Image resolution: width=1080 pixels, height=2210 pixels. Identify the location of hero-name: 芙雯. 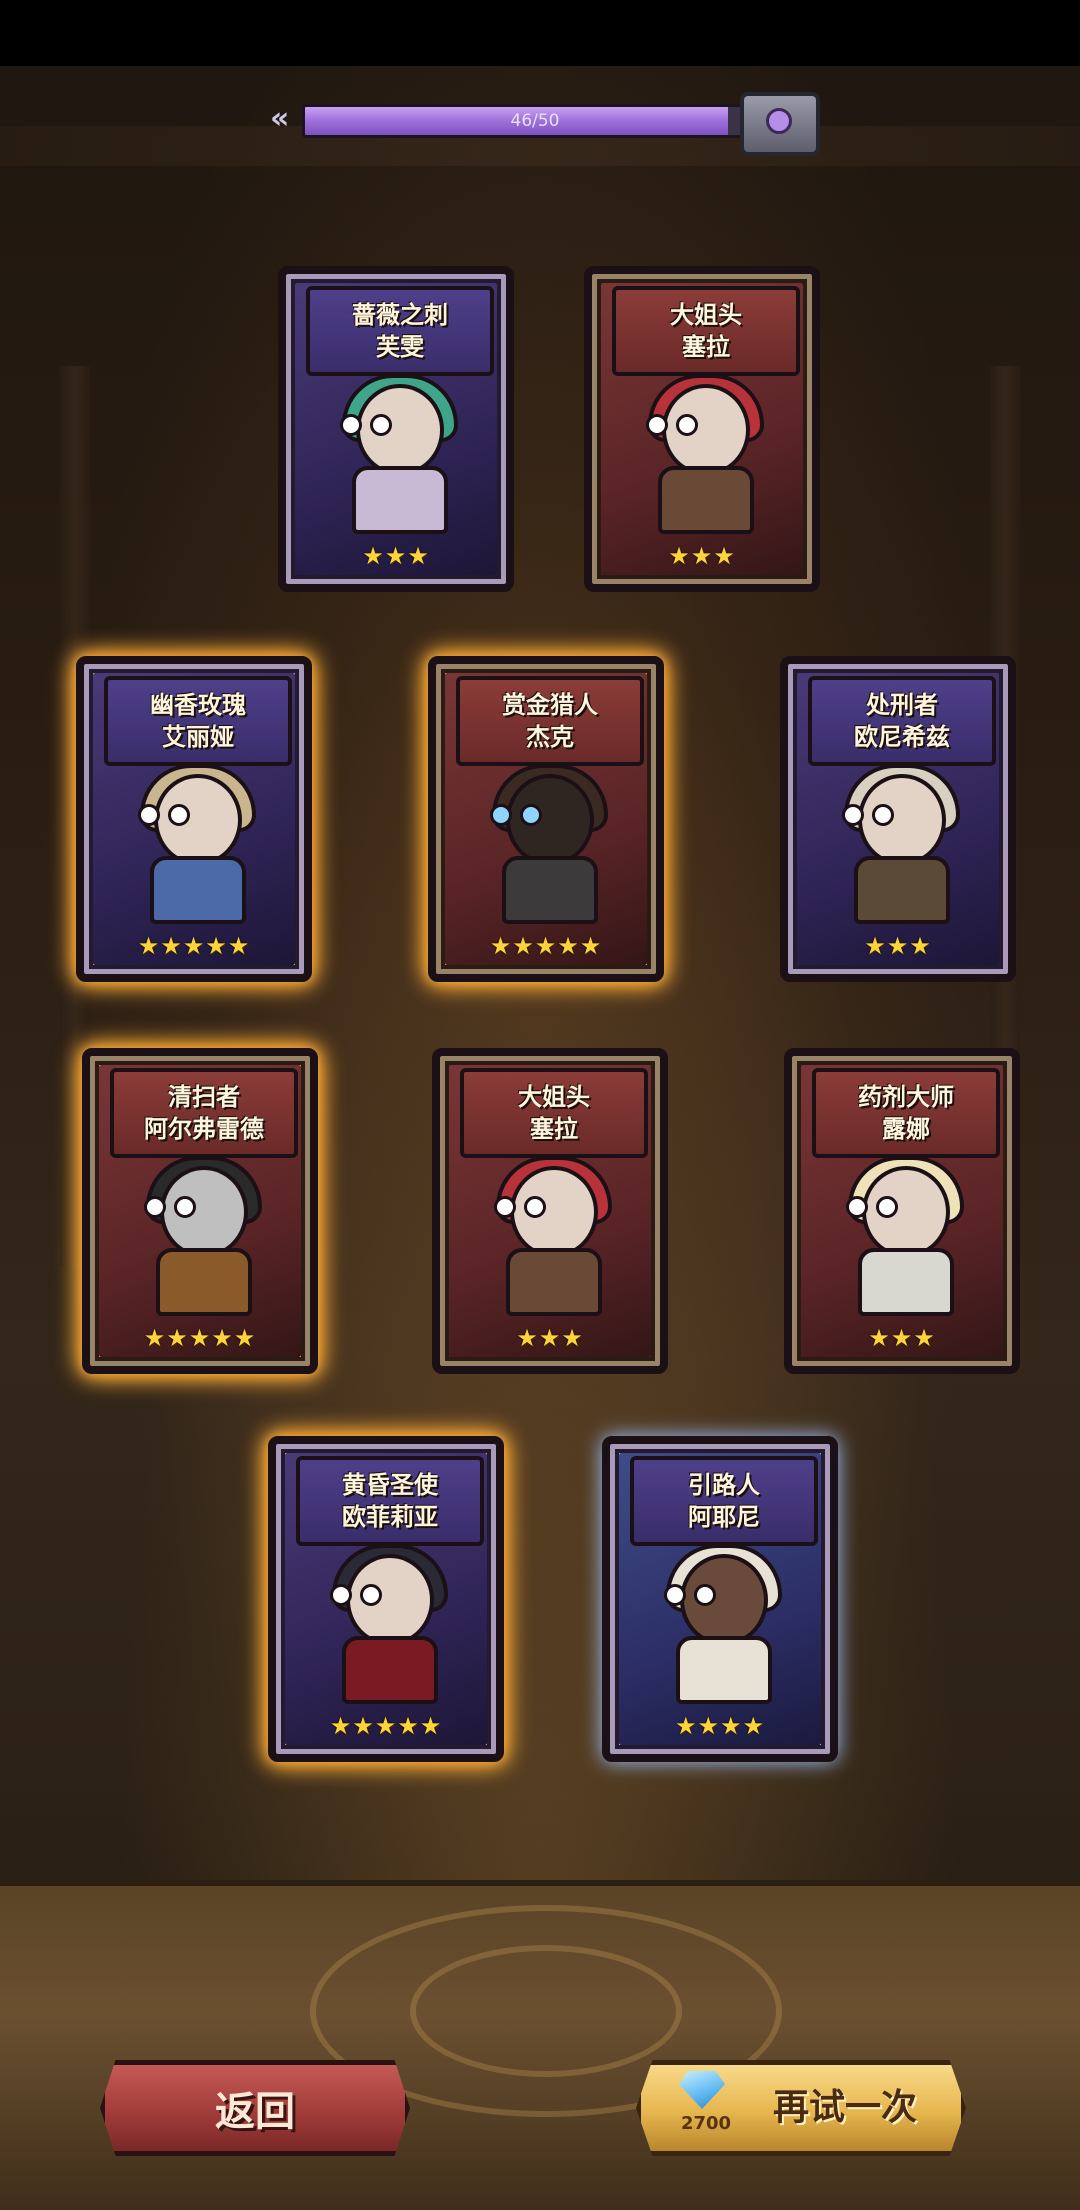
(400, 347).